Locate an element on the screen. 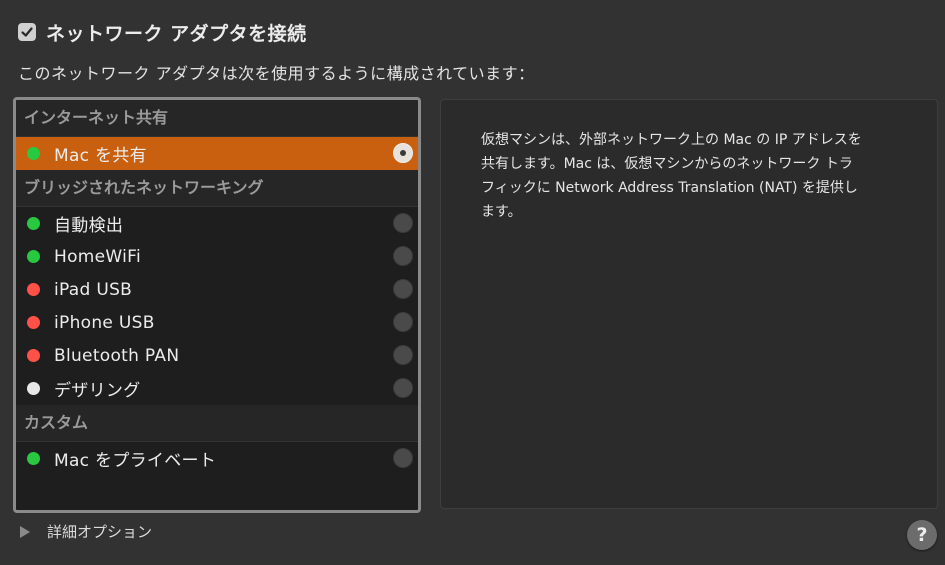  list-item-autodetect: 自動検出 is located at coordinates (217, 223).